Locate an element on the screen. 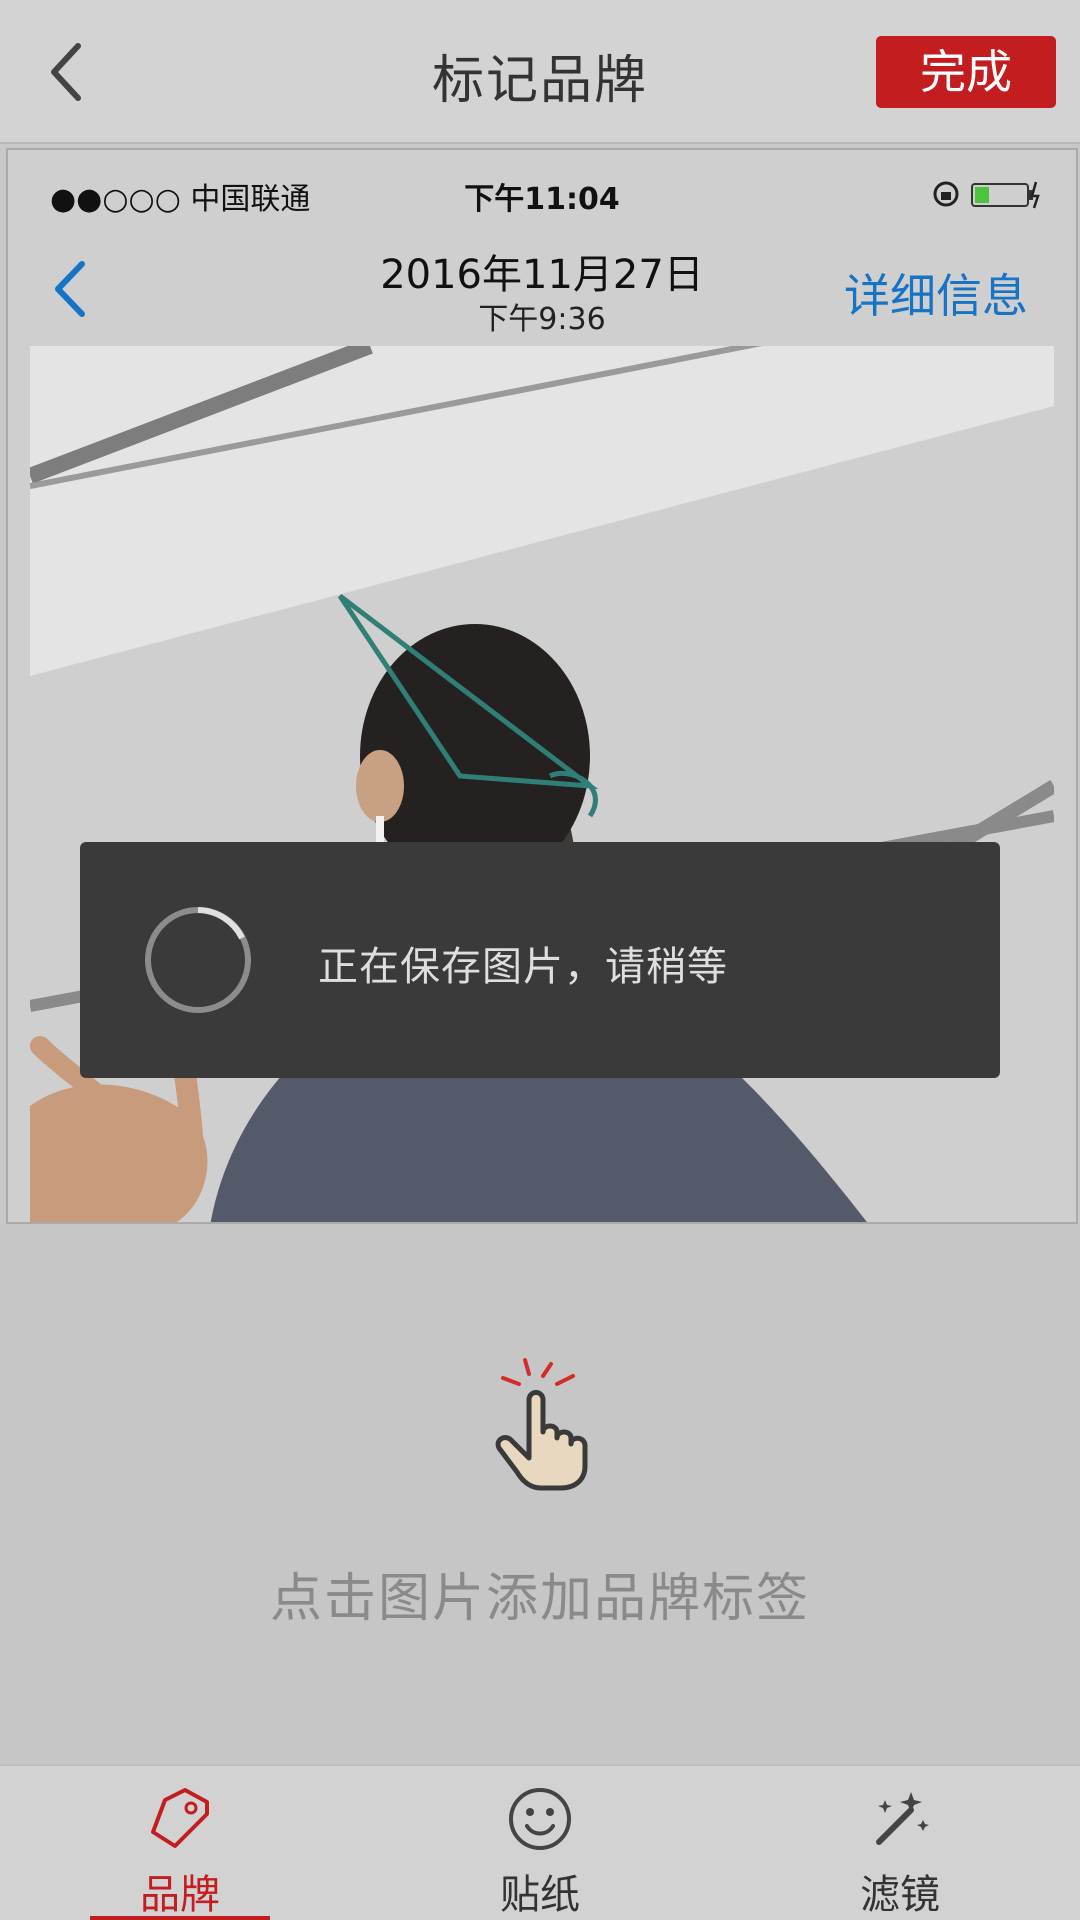 This screenshot has width=1080, height=1920. magic-wand-icon is located at coordinates (902, 1818).